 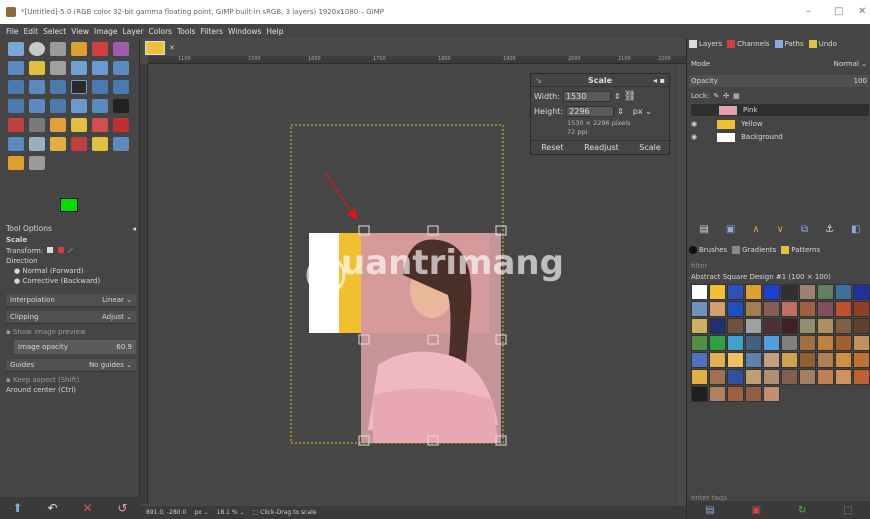 I want to click on paths-icon, so click(x=37, y=68).